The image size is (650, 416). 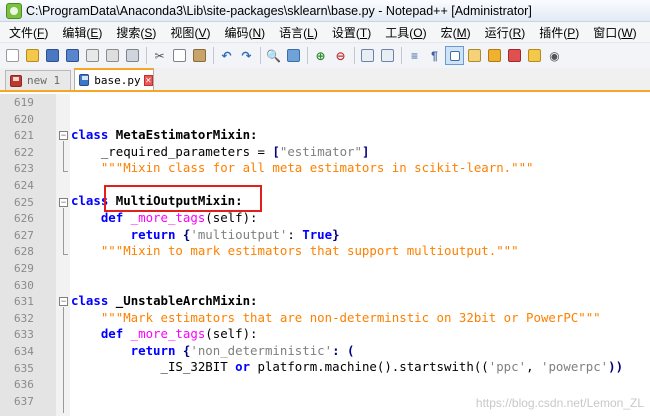 I want to click on folder-workspace-icon, so click(x=534, y=55).